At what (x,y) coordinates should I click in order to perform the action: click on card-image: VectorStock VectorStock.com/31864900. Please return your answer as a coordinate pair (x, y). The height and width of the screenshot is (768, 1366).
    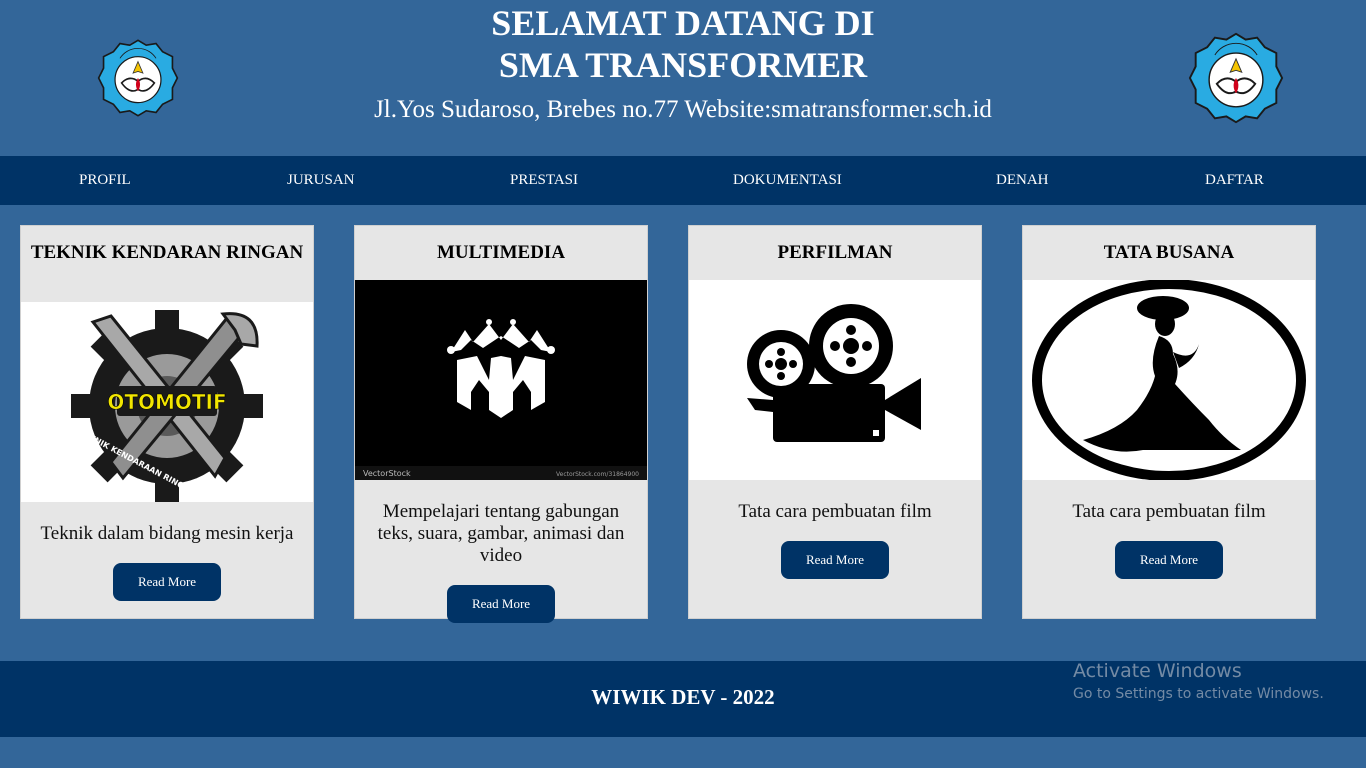
    Looking at the image, I should click on (501, 380).